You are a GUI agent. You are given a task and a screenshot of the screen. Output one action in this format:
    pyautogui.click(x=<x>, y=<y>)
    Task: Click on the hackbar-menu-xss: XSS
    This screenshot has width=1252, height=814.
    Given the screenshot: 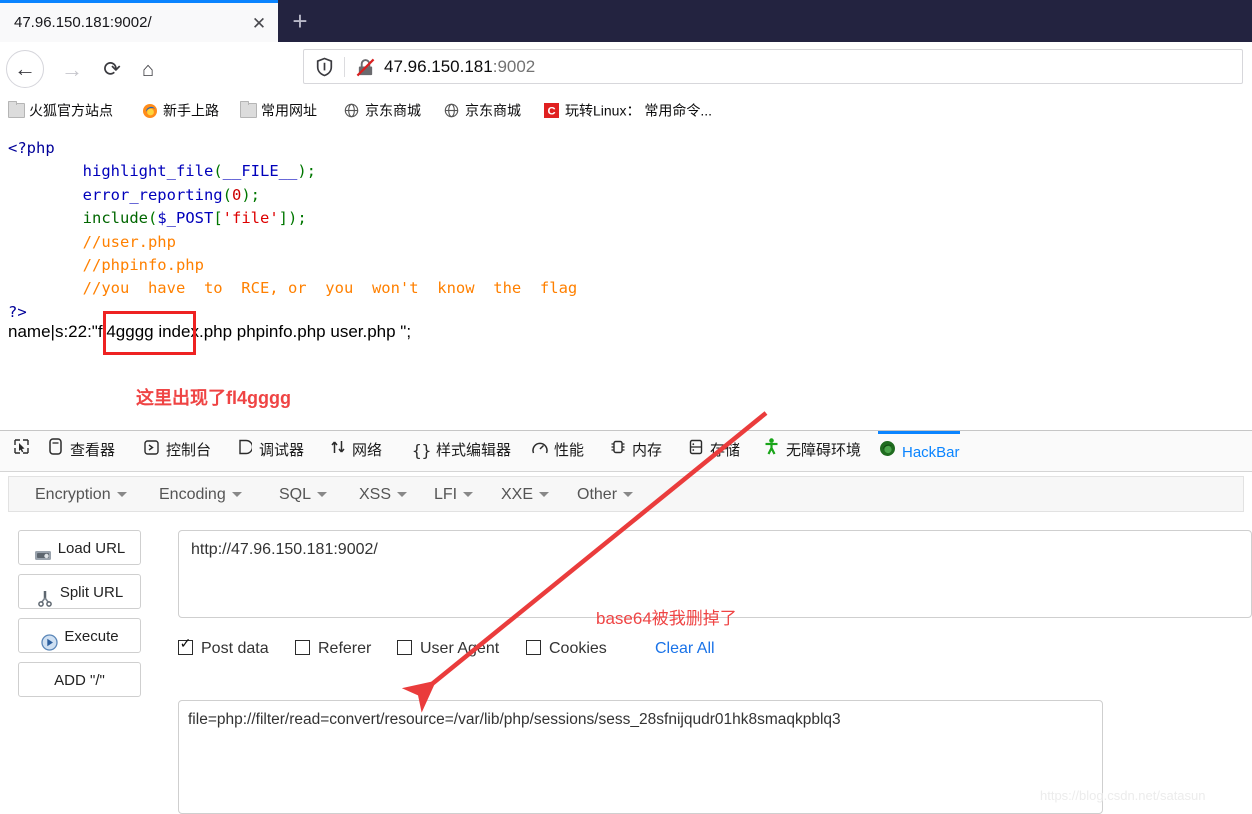 What is the action you would take?
    pyautogui.click(x=383, y=495)
    